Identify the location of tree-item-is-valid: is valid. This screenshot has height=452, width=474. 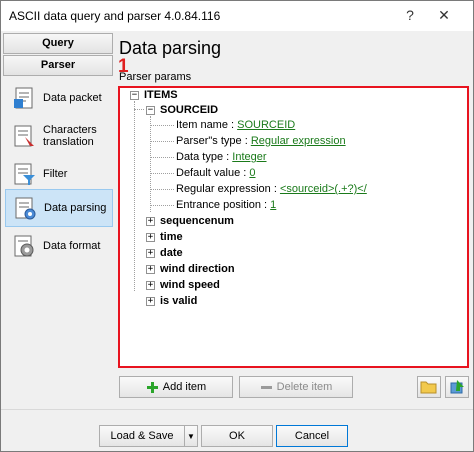
(178, 301).